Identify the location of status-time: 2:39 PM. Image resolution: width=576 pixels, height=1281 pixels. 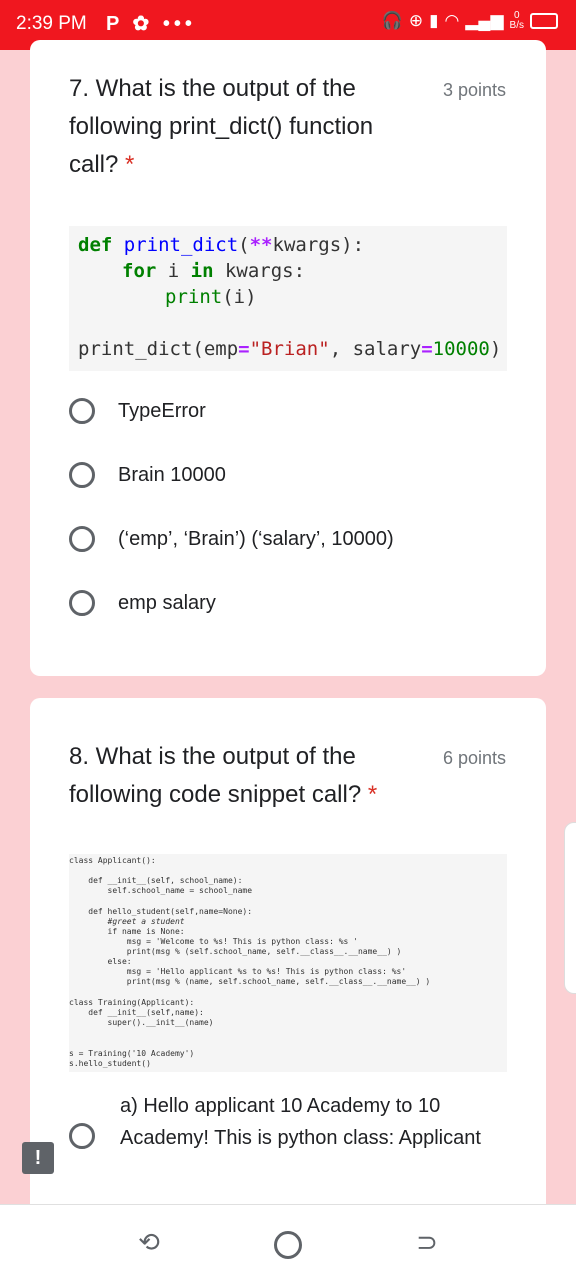
(51, 23).